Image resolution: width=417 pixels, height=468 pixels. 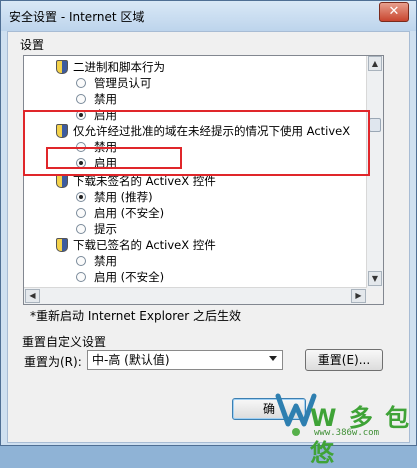 What do you see at coordinates (273, 358) in the screenshot?
I see `chevron-down-icon` at bounding box center [273, 358].